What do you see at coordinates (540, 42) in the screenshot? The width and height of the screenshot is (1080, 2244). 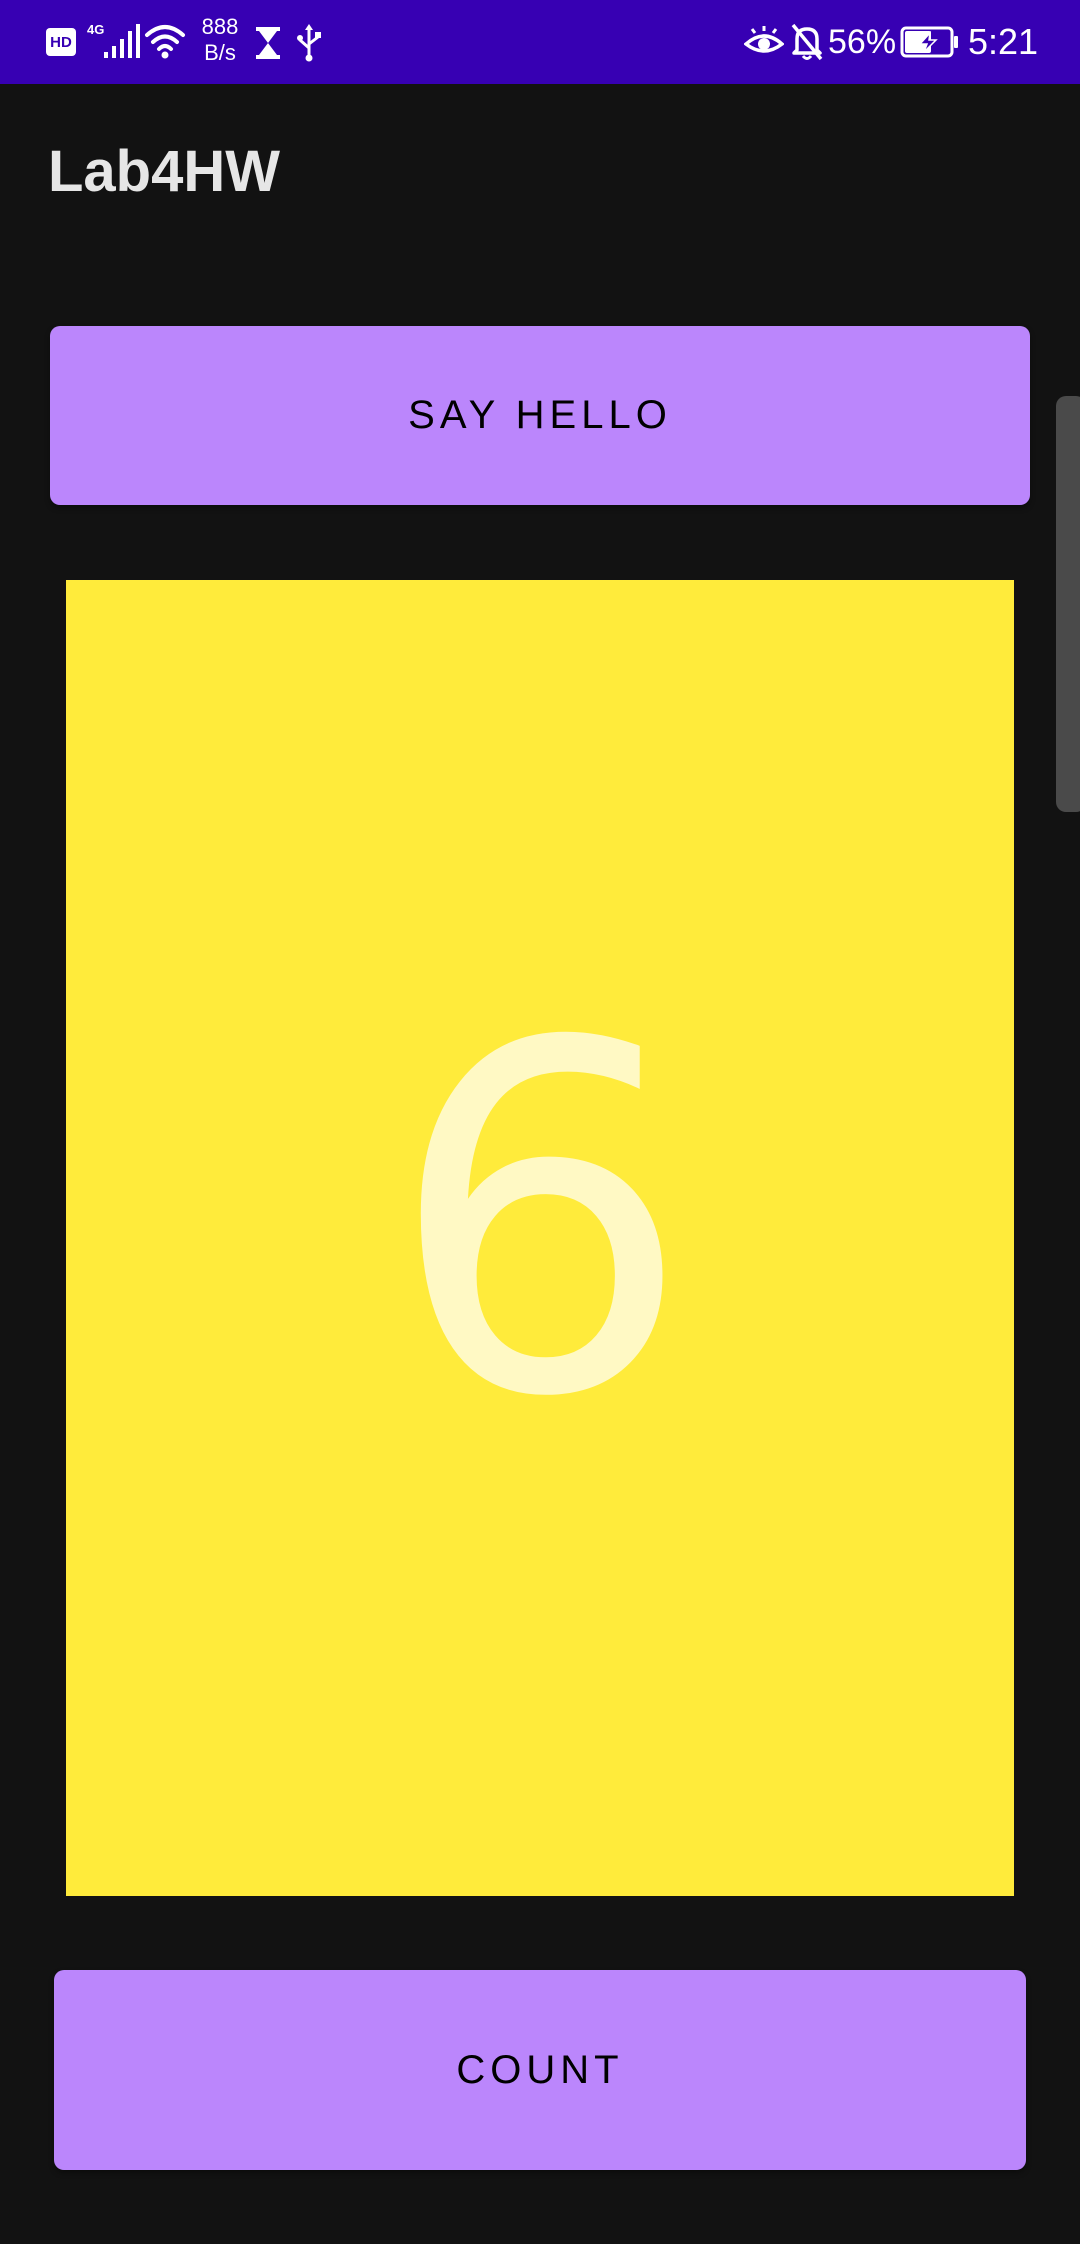 I see `status-bar: HD 4G 888 B/s 56% 5:21` at bounding box center [540, 42].